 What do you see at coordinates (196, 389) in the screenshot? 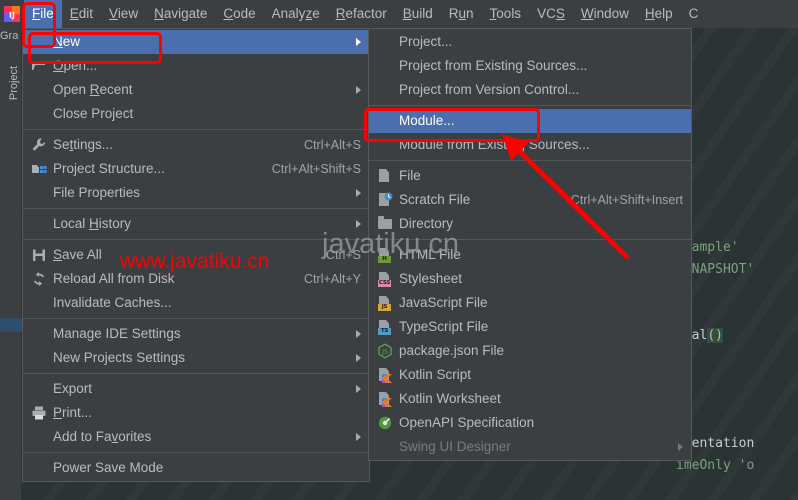
I see `menu-item-export: Export` at bounding box center [196, 389].